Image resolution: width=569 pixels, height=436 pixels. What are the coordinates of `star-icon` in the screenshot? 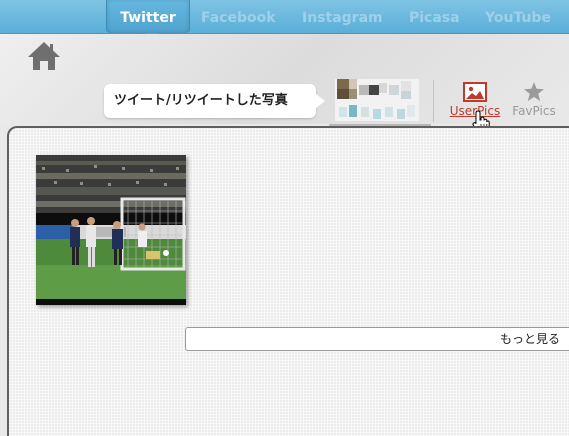 It's located at (534, 91).